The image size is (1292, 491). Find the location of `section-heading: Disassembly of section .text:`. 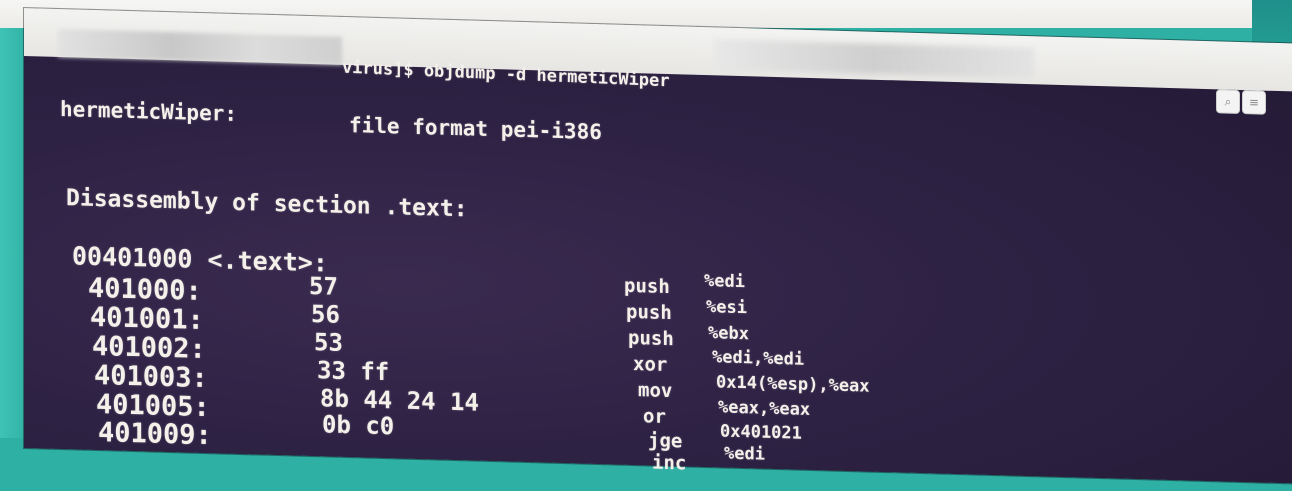

section-heading: Disassembly of section .text: is located at coordinates (267, 204).